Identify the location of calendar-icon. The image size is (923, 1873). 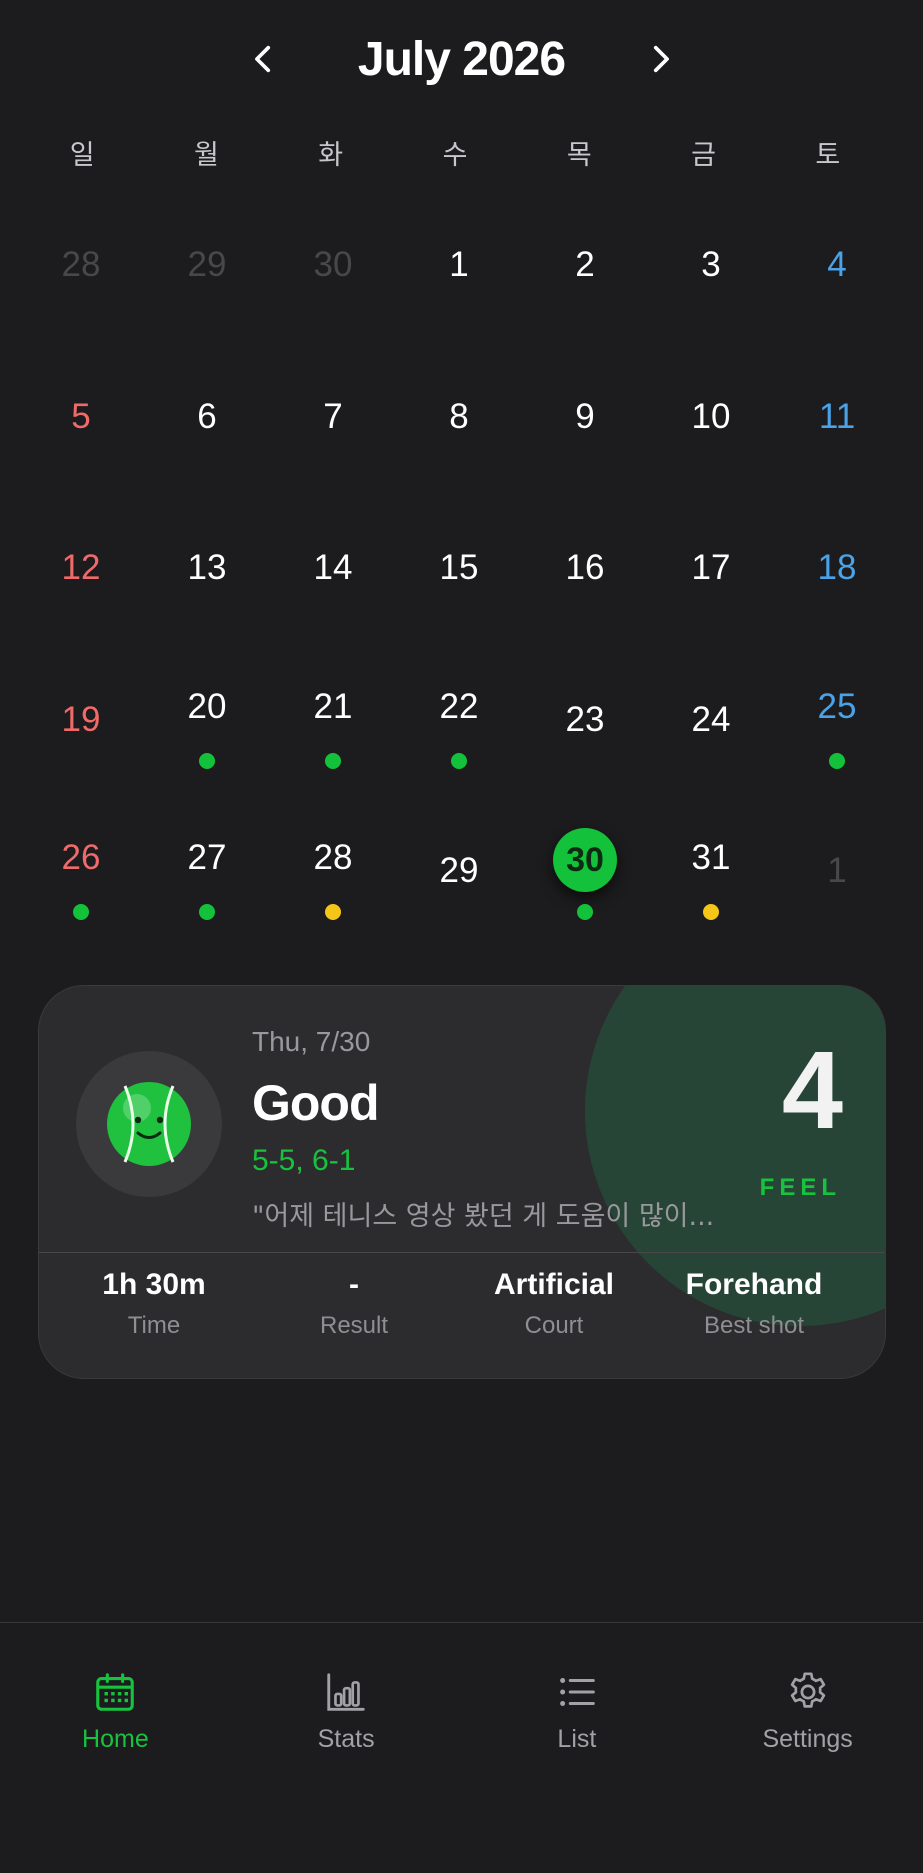
(115, 1692).